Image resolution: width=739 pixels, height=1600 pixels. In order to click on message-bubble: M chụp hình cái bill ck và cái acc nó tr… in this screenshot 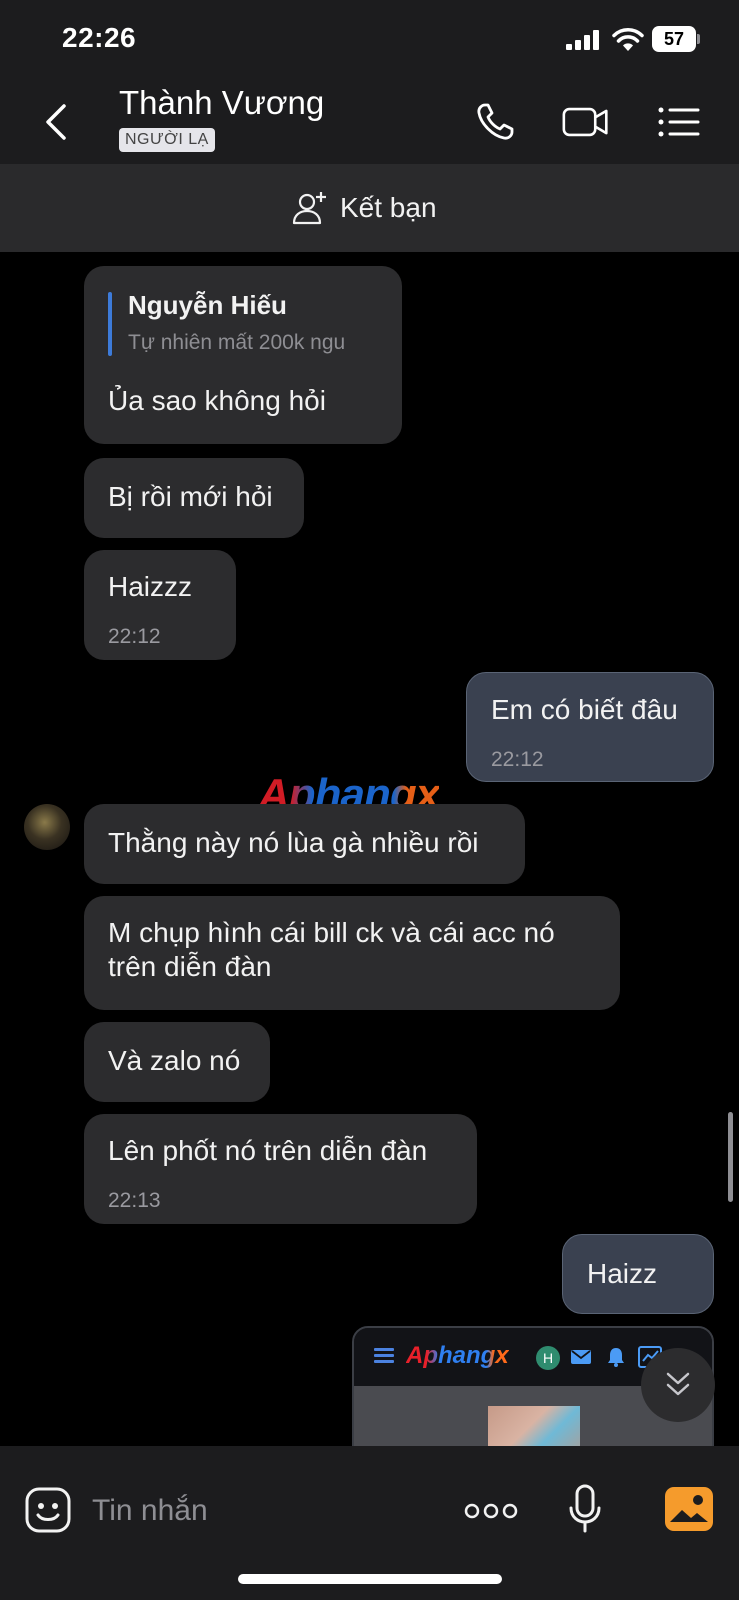, I will do `click(352, 953)`.